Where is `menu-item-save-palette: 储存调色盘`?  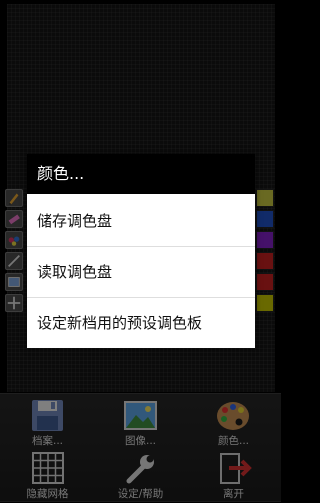 menu-item-save-palette: 储存调色盘 is located at coordinates (141, 221).